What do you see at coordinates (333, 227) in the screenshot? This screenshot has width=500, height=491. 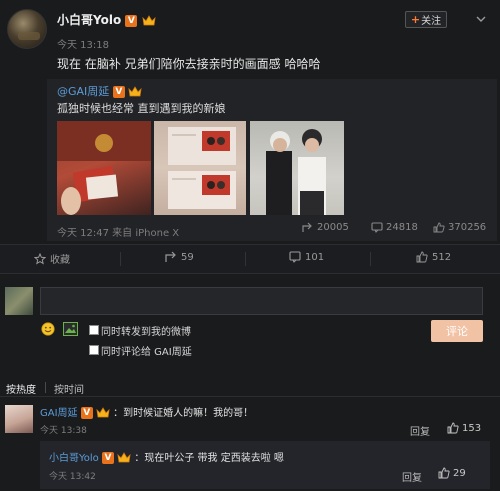 I see `retweet-share-count: 20005` at bounding box center [333, 227].